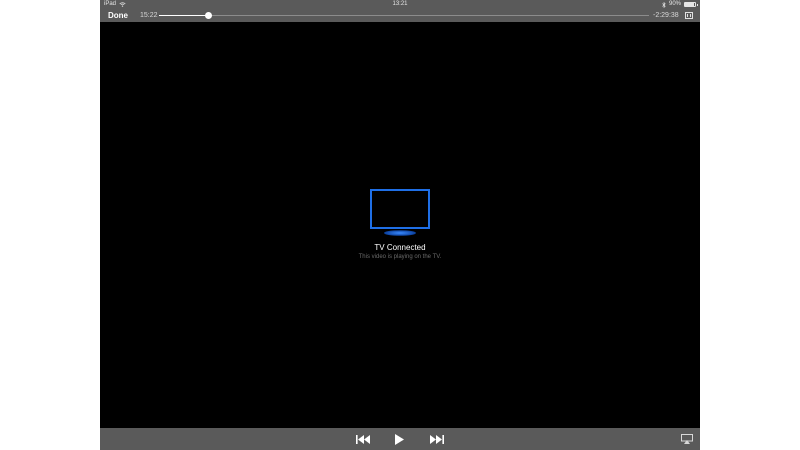 The image size is (800, 450). I want to click on scrubber-track, so click(404, 15).